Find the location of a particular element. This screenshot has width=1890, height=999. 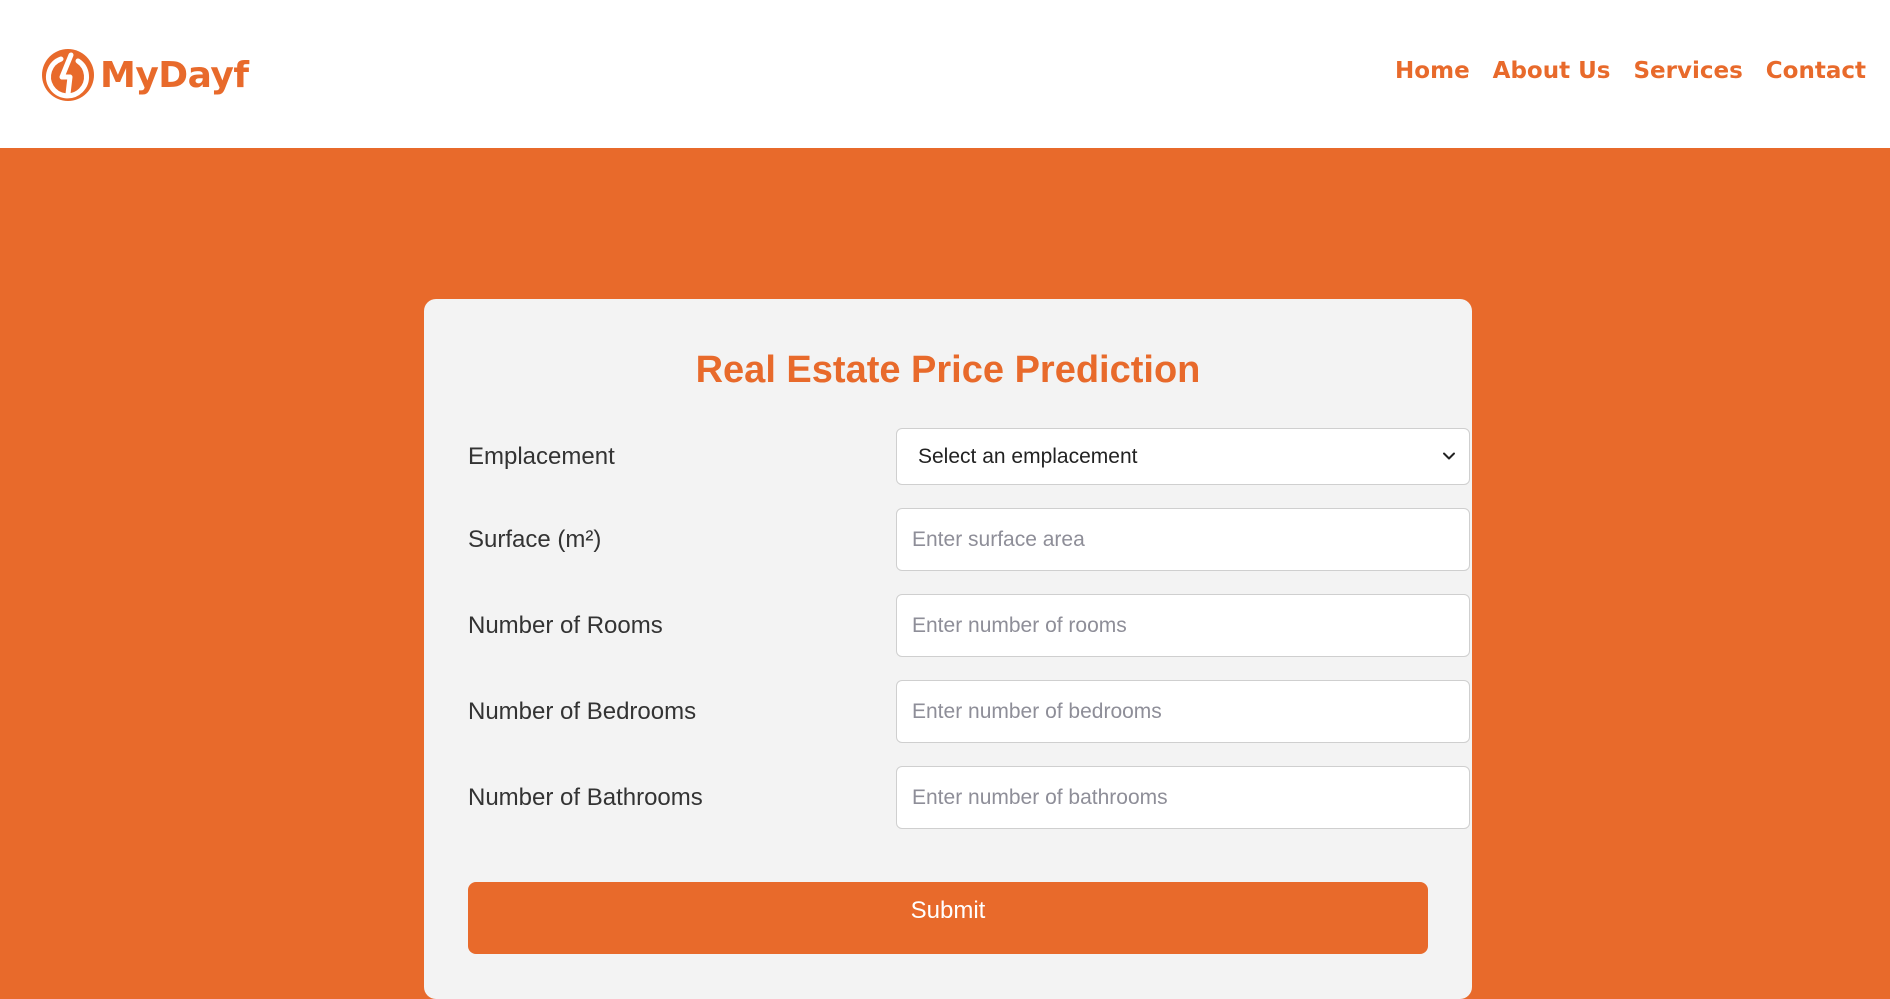

nav-link-contact: Contact is located at coordinates (1816, 71).